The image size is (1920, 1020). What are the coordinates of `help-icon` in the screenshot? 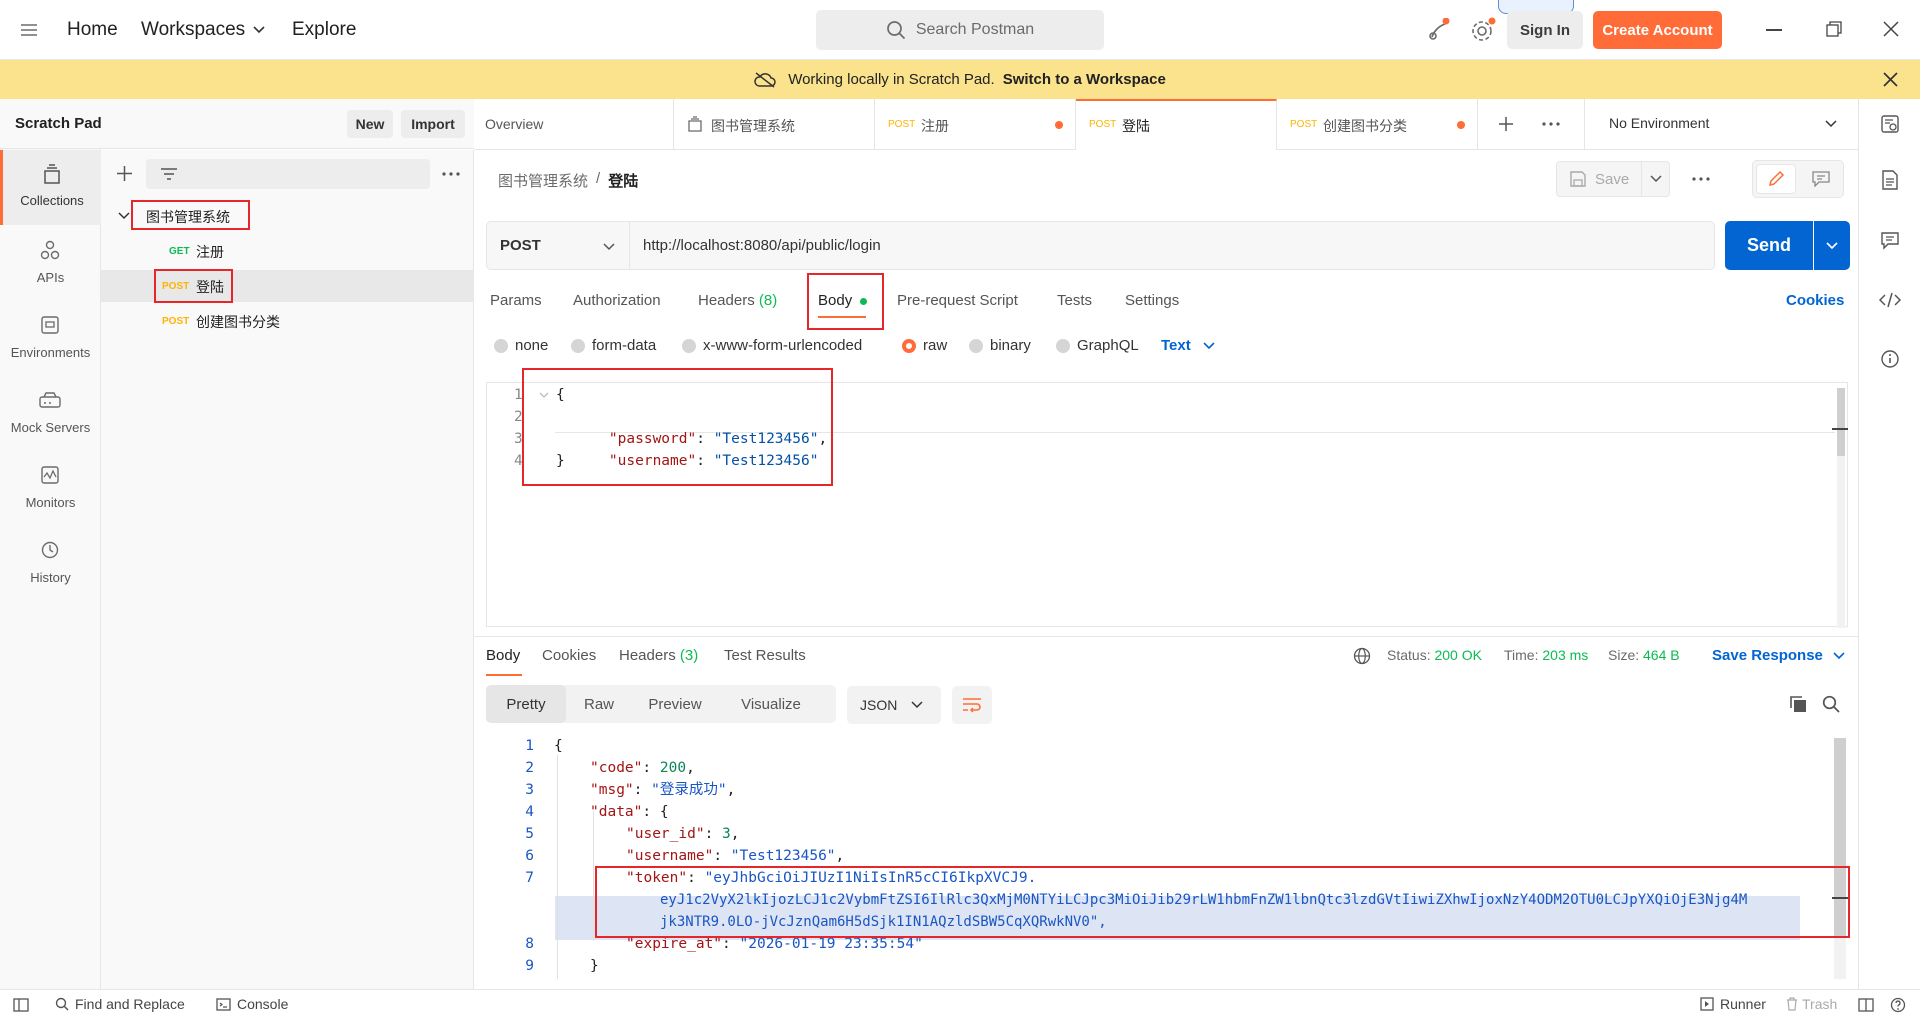 It's located at (1898, 1005).